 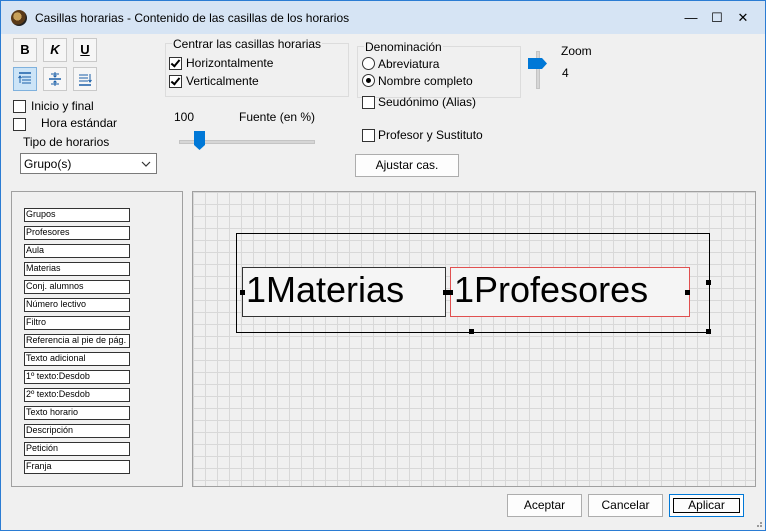 I want to click on minimize-button: —, so click(x=691, y=18).